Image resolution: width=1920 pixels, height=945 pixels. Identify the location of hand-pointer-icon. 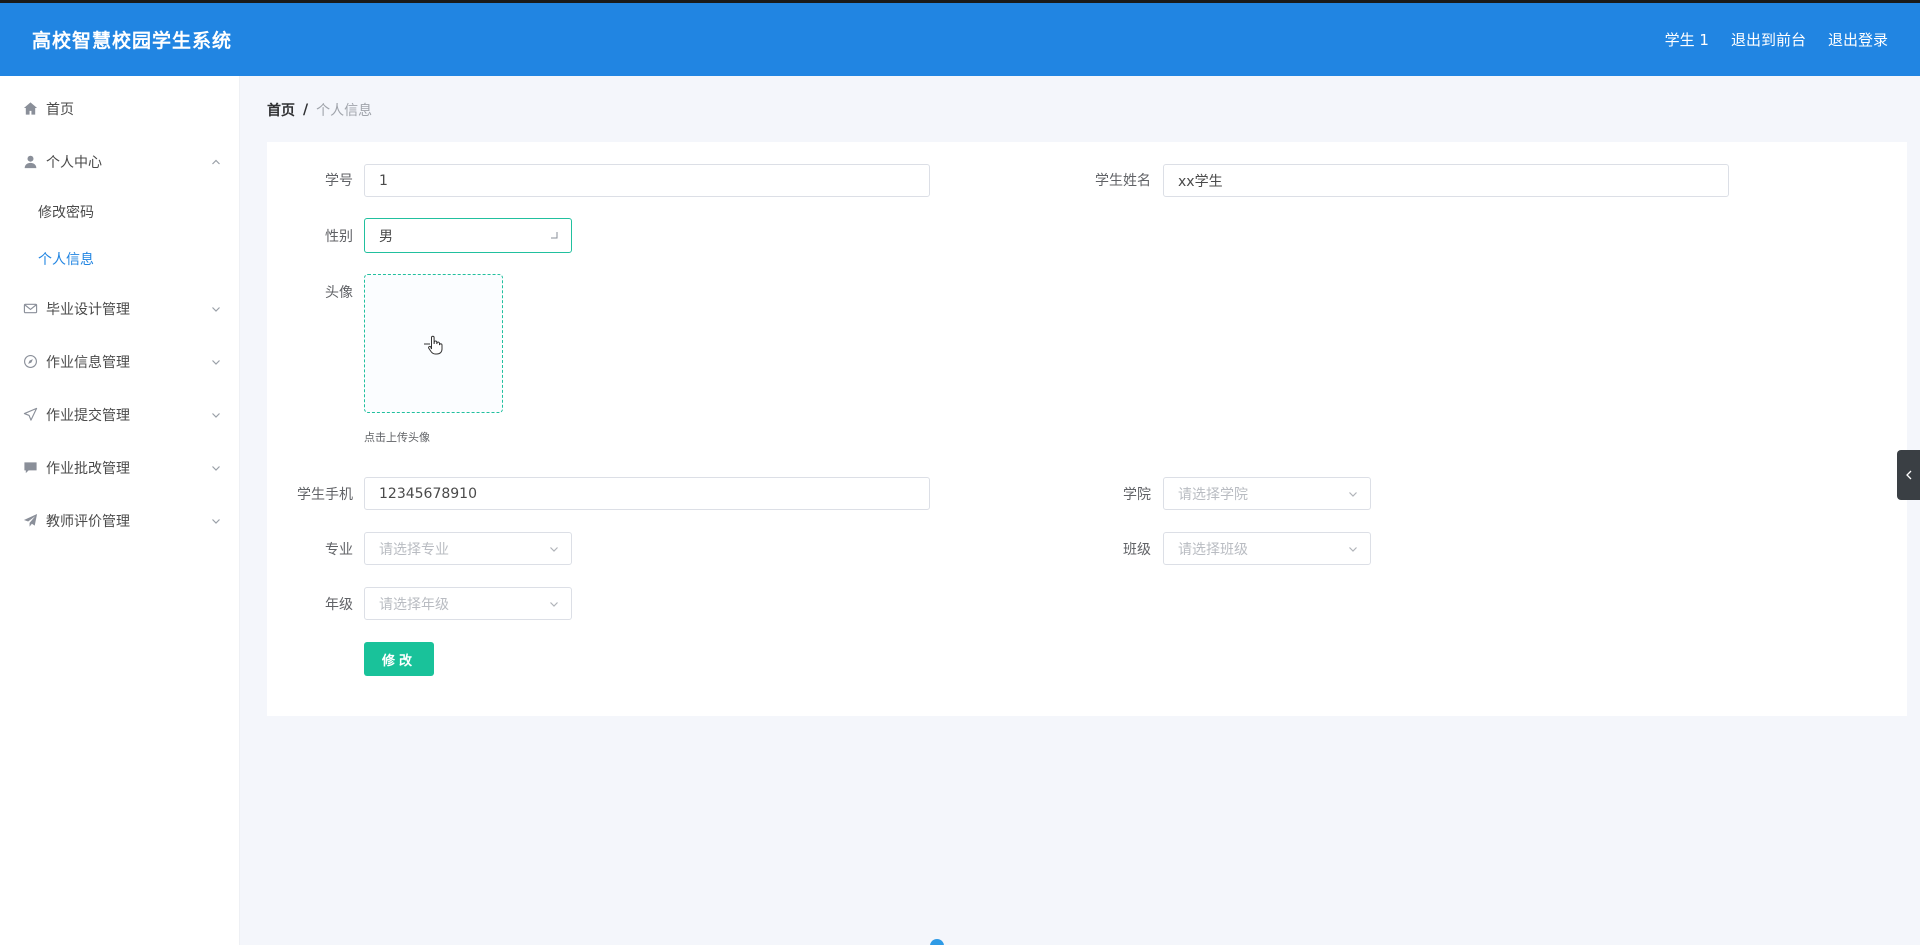
(432, 344).